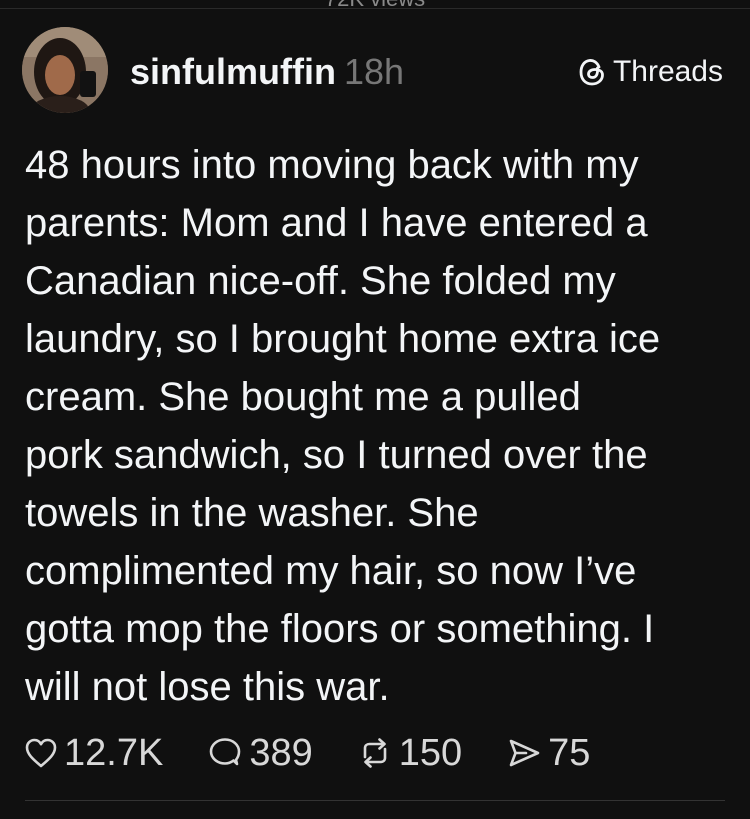  I want to click on reply-button: 389, so click(260, 753).